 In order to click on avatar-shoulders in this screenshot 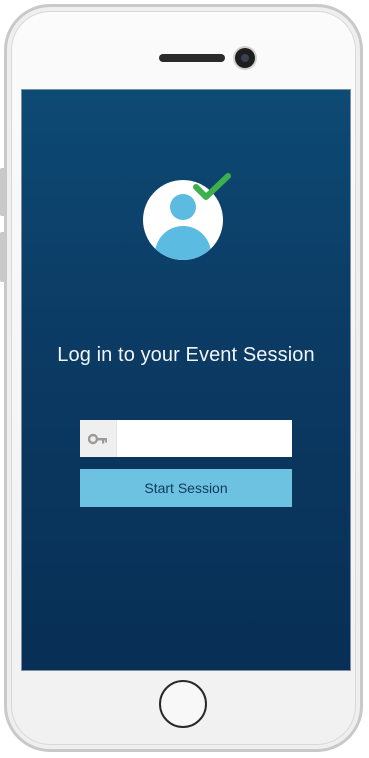, I will do `click(183, 243)`.